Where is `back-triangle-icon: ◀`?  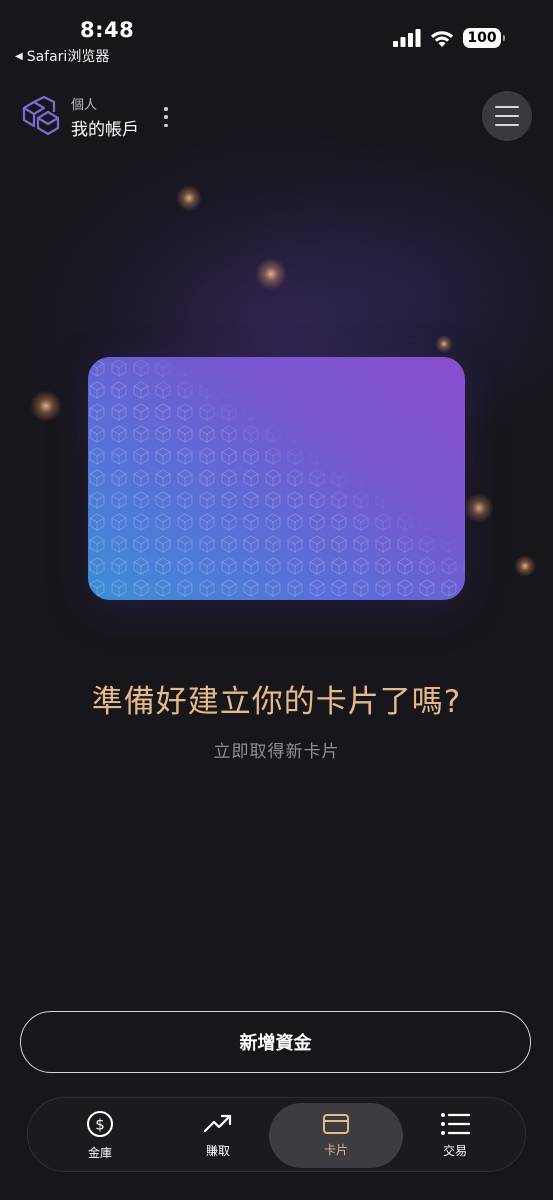 back-triangle-icon: ◀ is located at coordinates (19, 56).